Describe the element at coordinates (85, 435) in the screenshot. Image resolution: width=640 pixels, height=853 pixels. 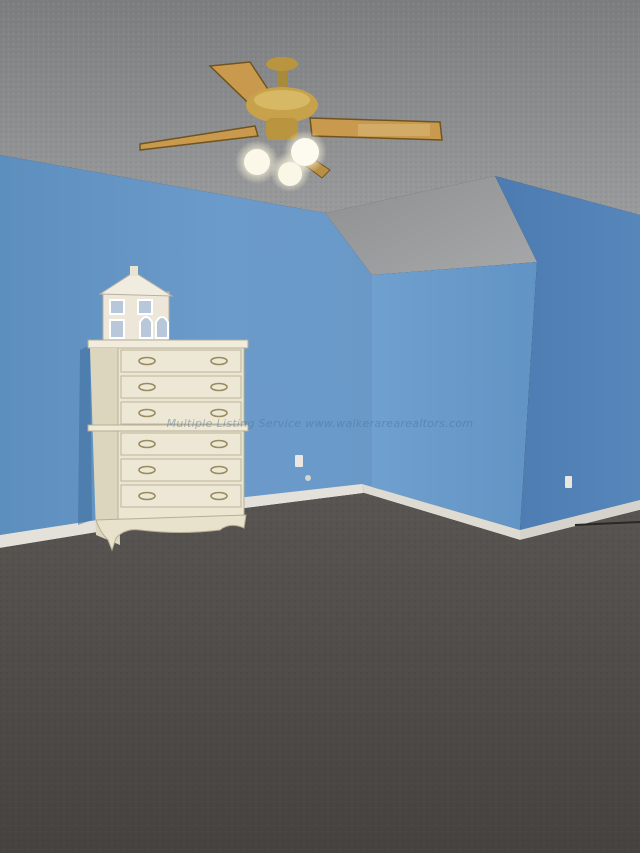
I see `dresser-shadow` at that location.